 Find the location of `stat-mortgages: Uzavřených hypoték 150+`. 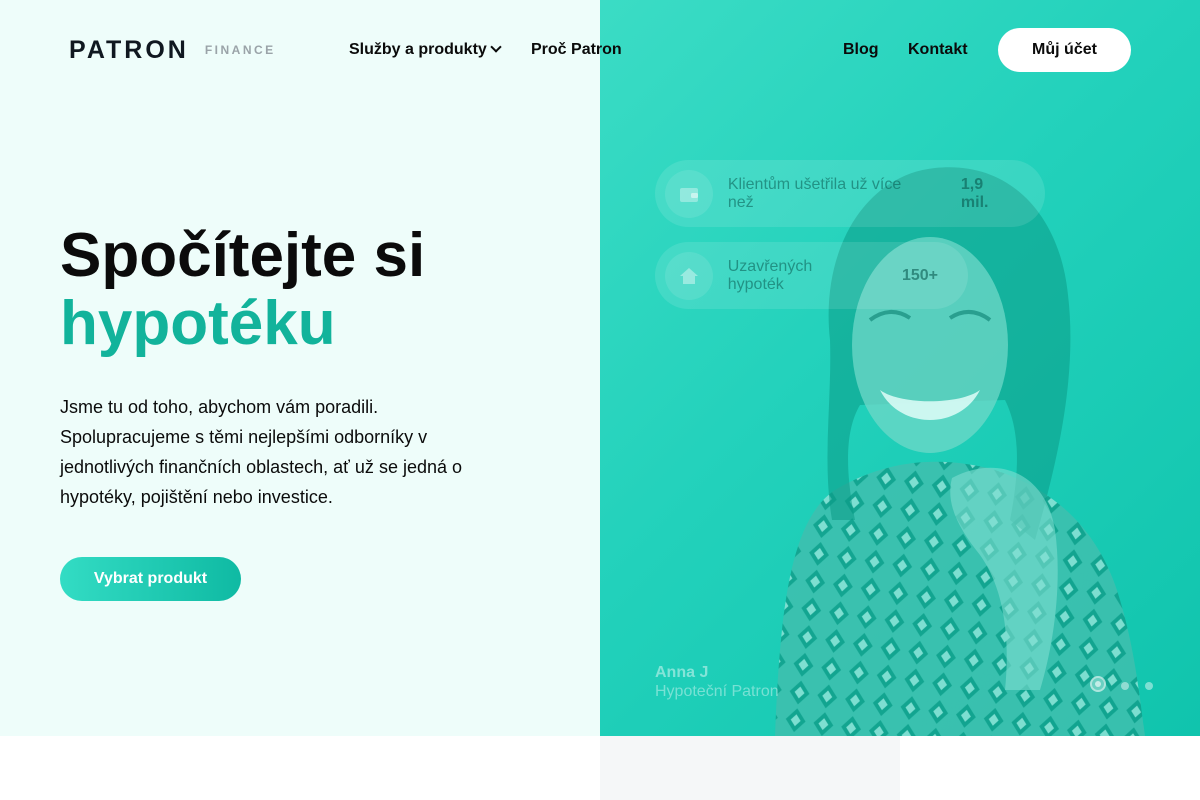

stat-mortgages: Uzavřených hypoték 150+ is located at coordinates (811, 275).